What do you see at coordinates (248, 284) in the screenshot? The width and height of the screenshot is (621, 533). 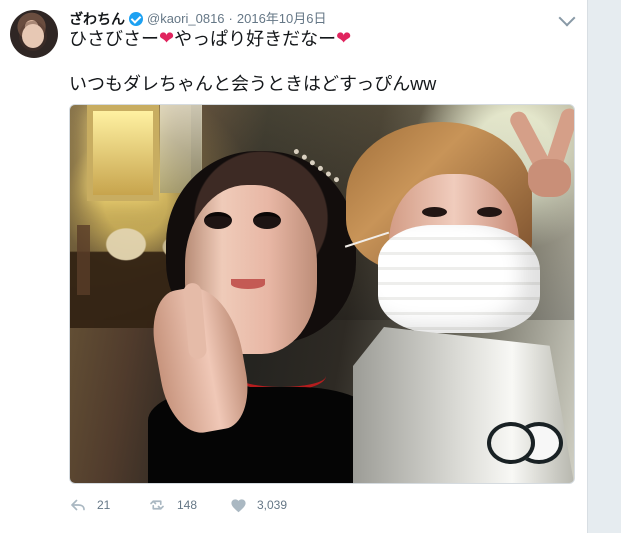 I see `left-person-lips` at bounding box center [248, 284].